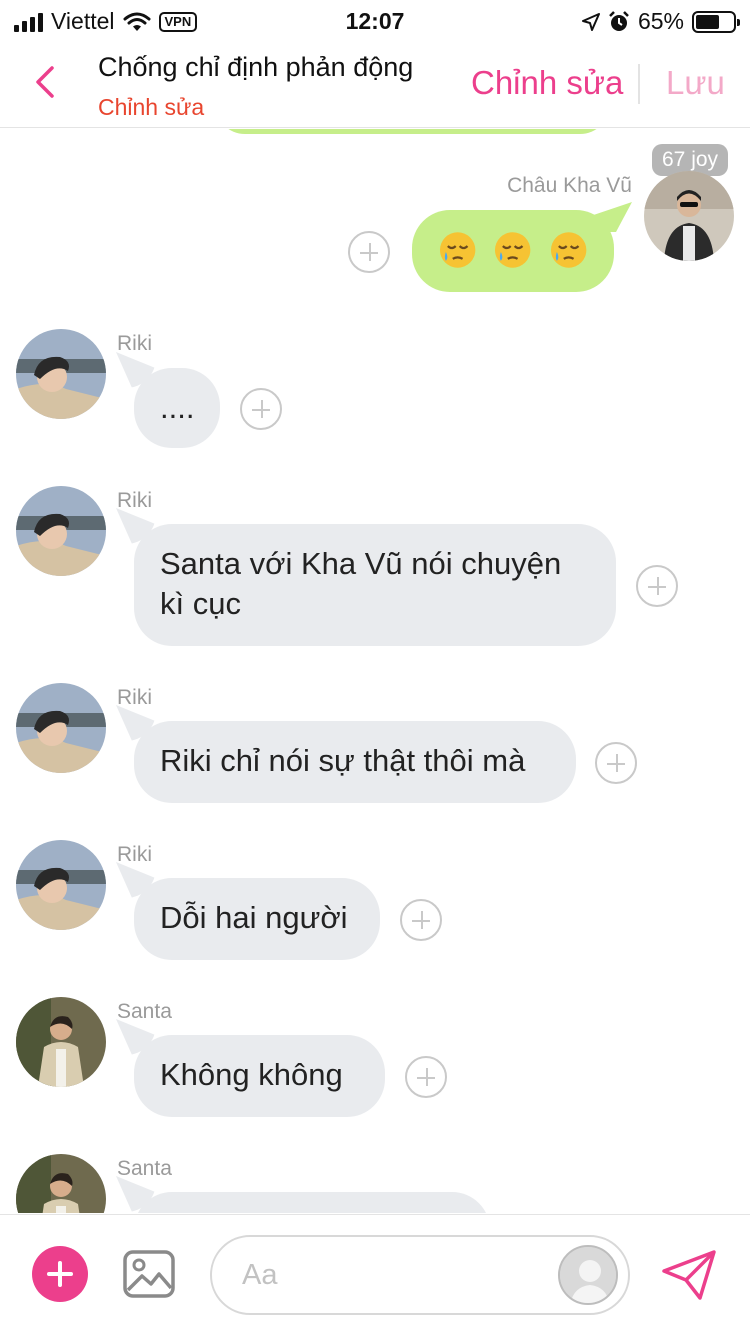  I want to click on battery-percent: 65%, so click(660, 21).